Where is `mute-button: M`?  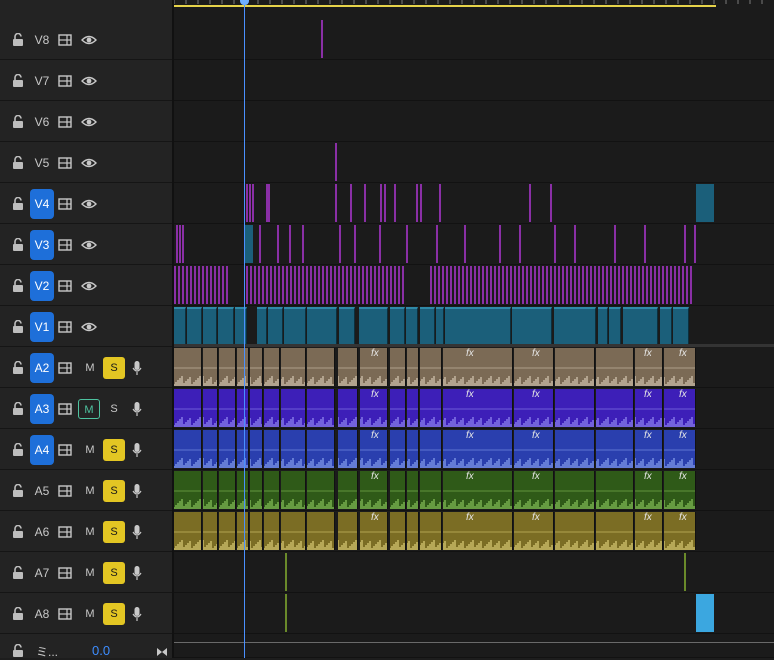 mute-button: M is located at coordinates (90, 573).